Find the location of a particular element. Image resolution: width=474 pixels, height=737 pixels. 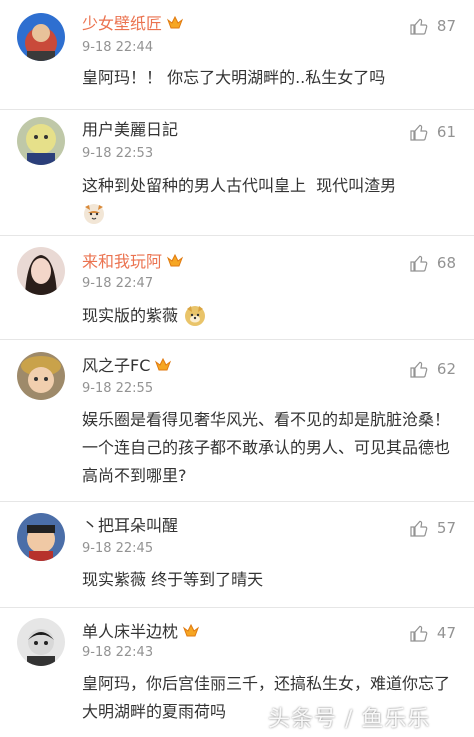

like-count: 68 is located at coordinates (446, 263).